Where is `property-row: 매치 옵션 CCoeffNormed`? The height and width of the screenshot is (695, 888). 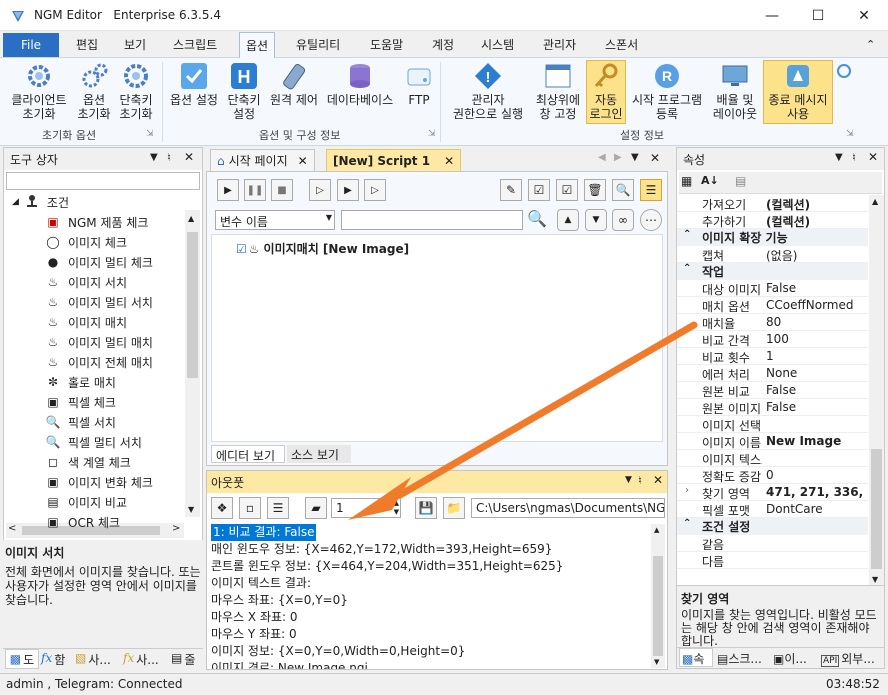 property-row: 매치 옵션 CCoeffNormed is located at coordinates (772, 305).